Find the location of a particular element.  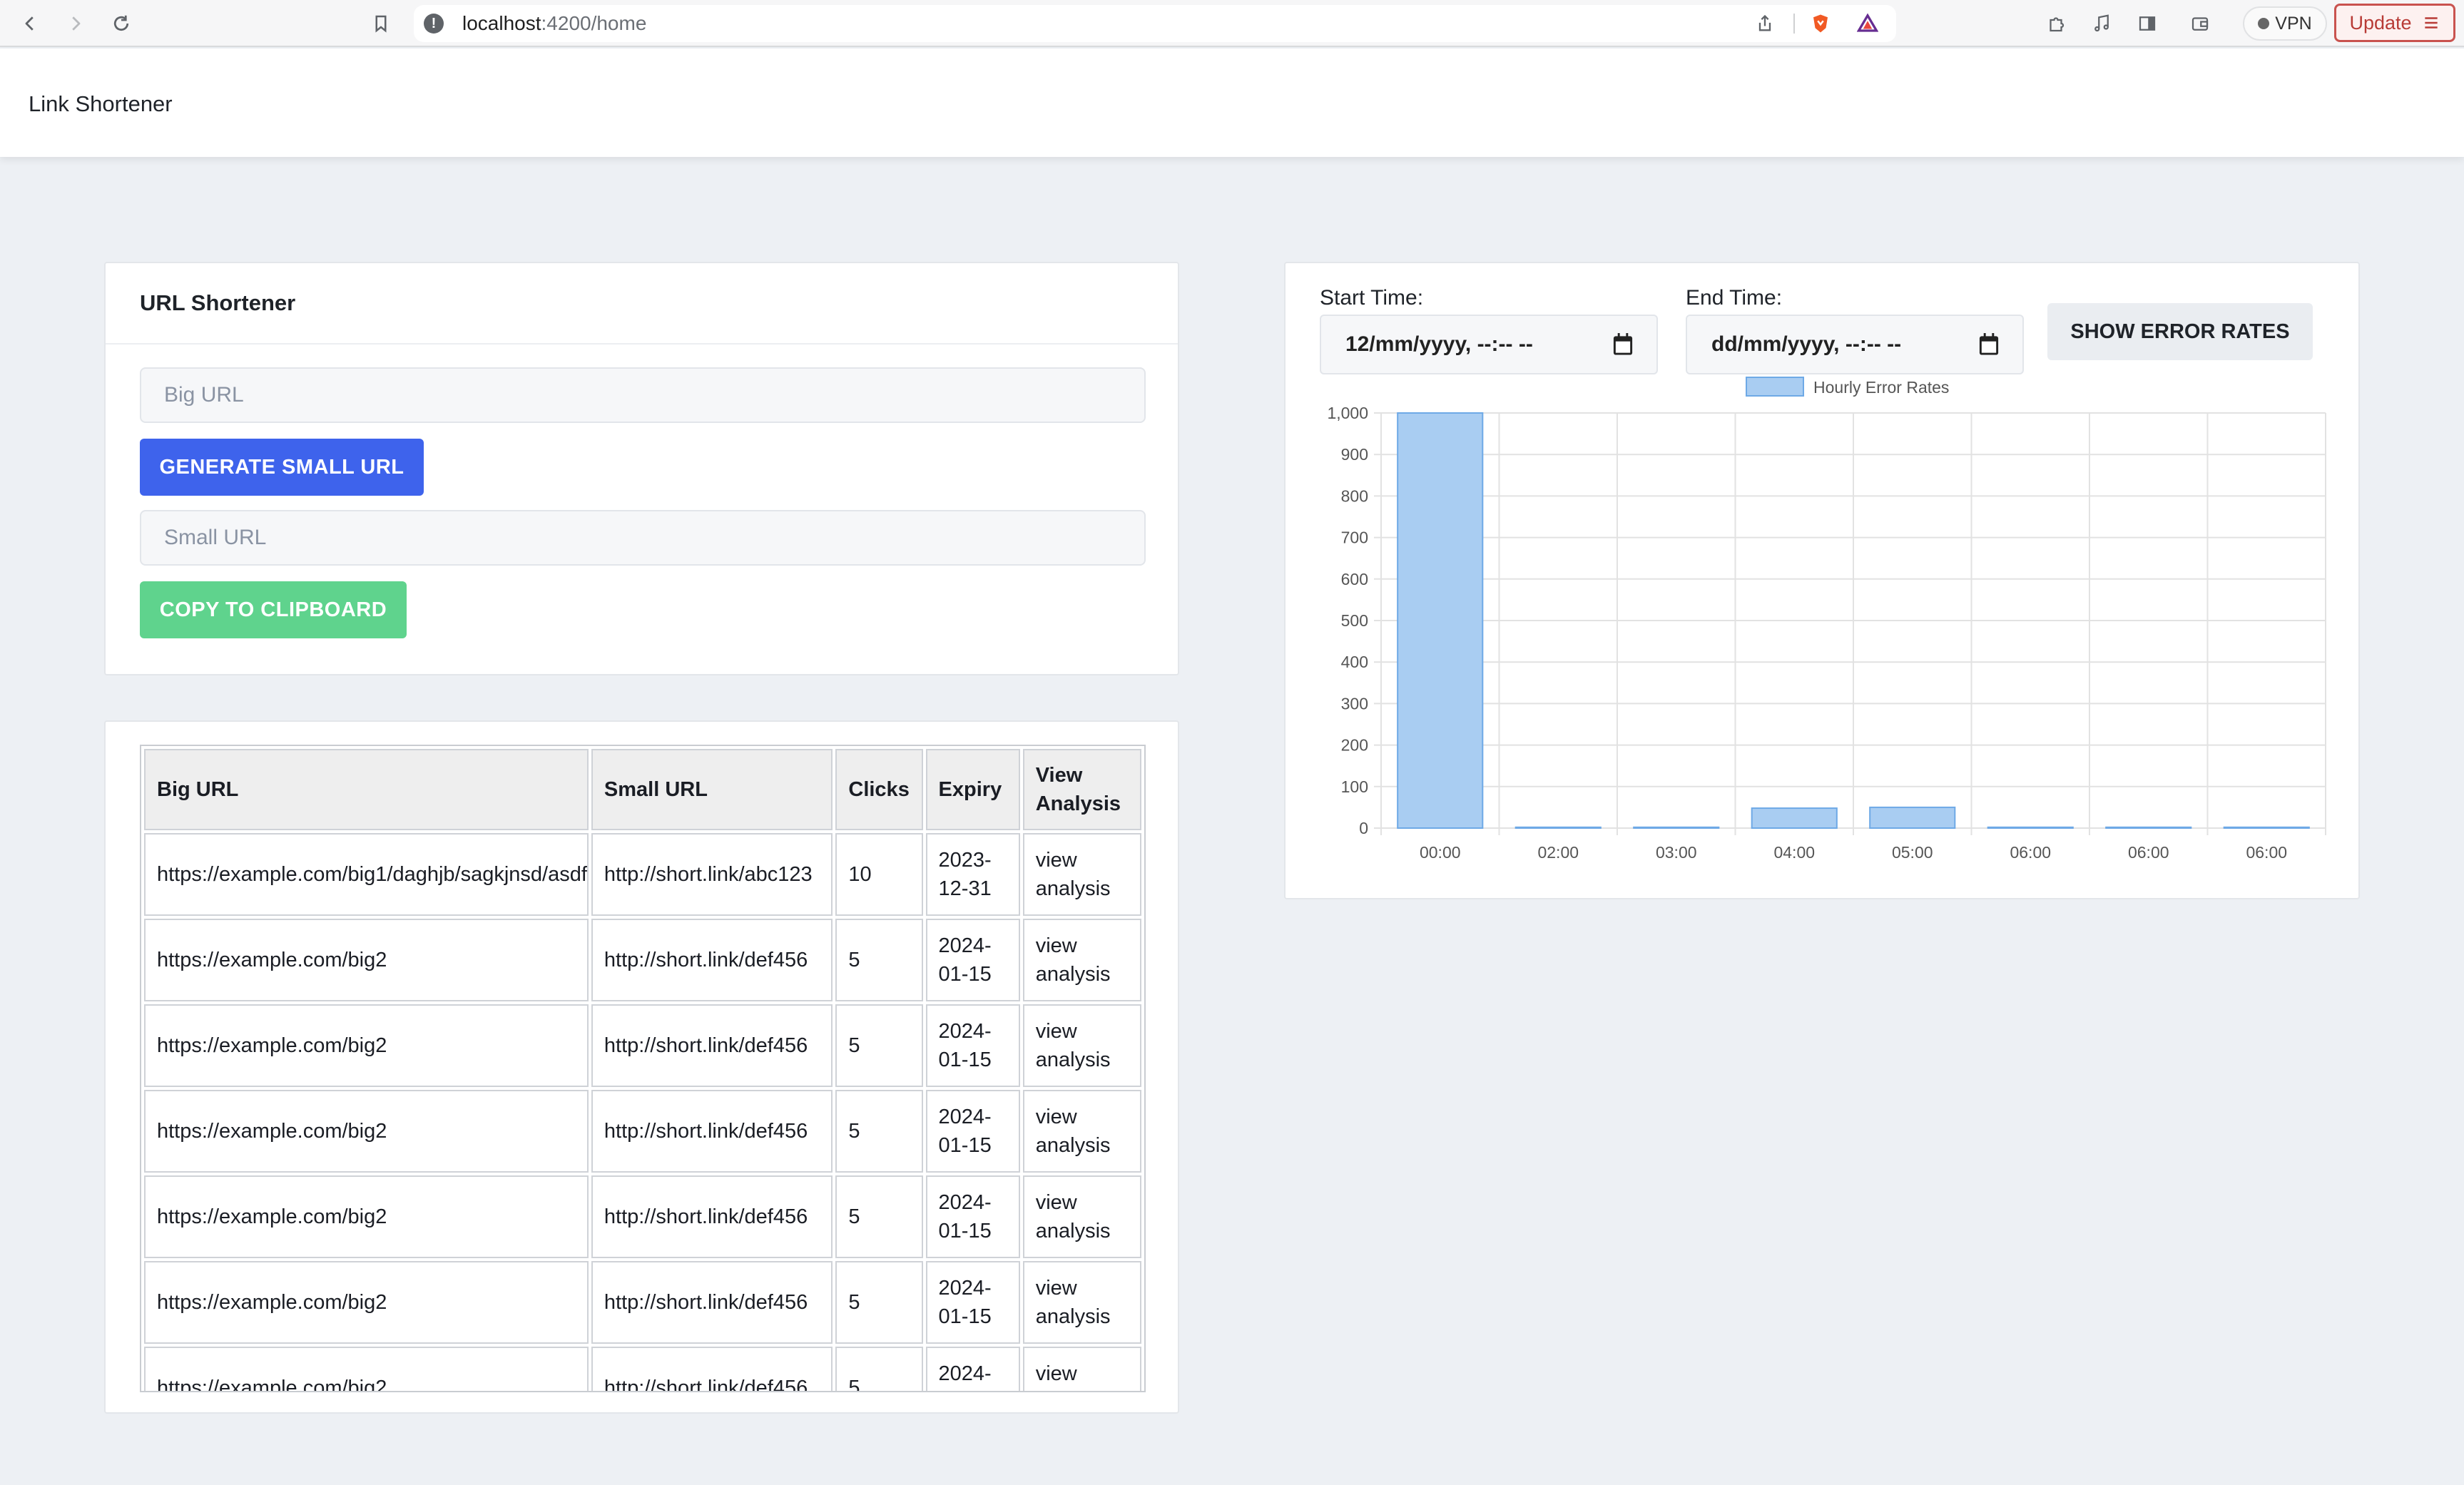

header-expiry: Expiry is located at coordinates (972, 789).